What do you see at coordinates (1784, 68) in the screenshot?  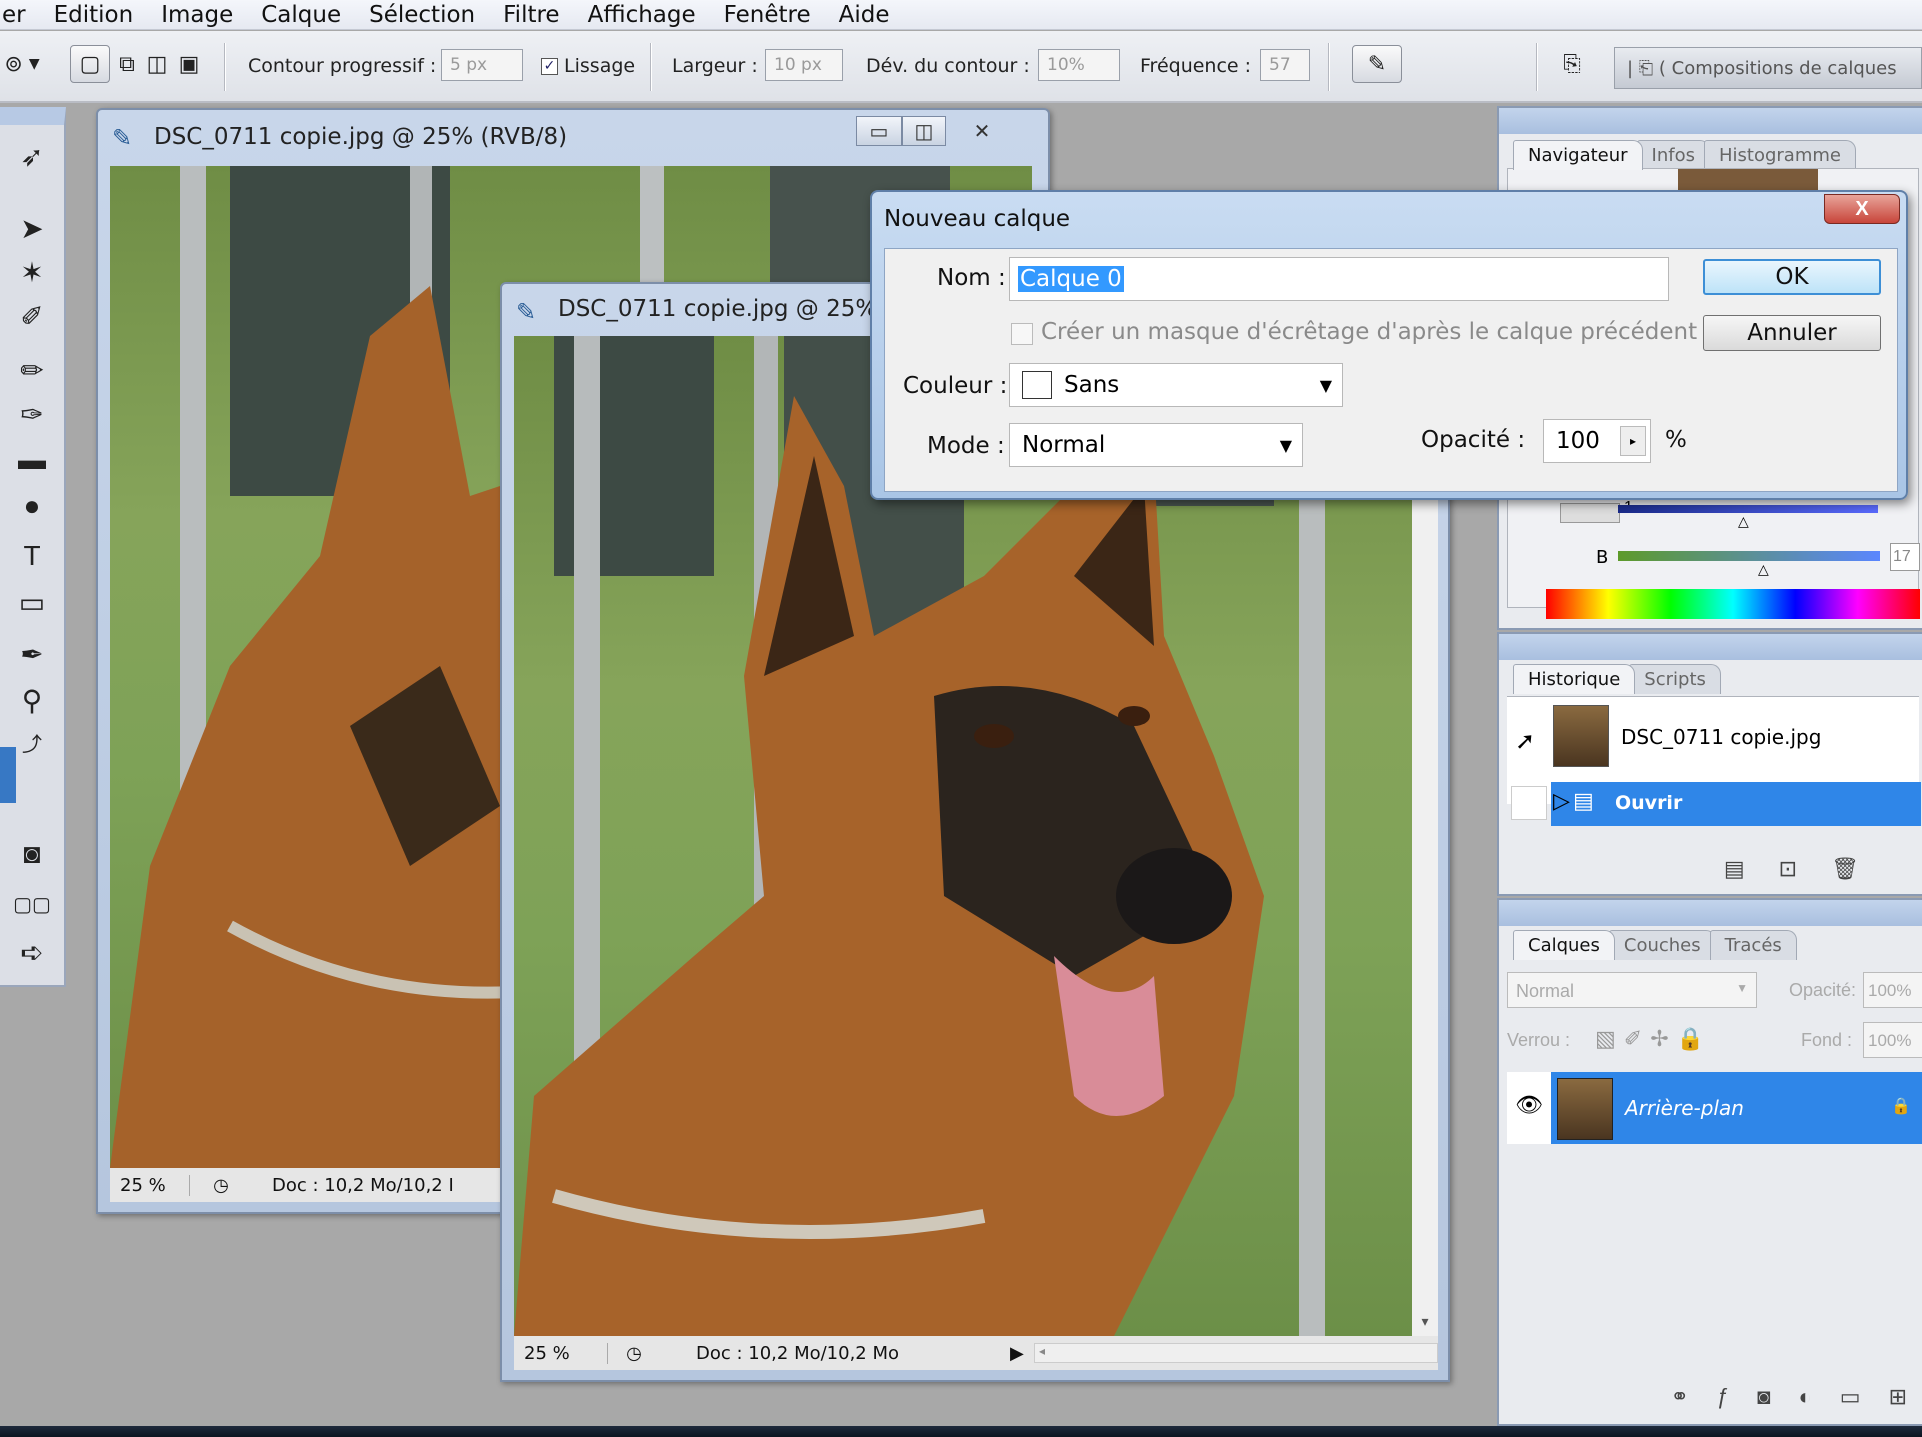 I see `compositions-tab: Compositions de calques` at bounding box center [1784, 68].